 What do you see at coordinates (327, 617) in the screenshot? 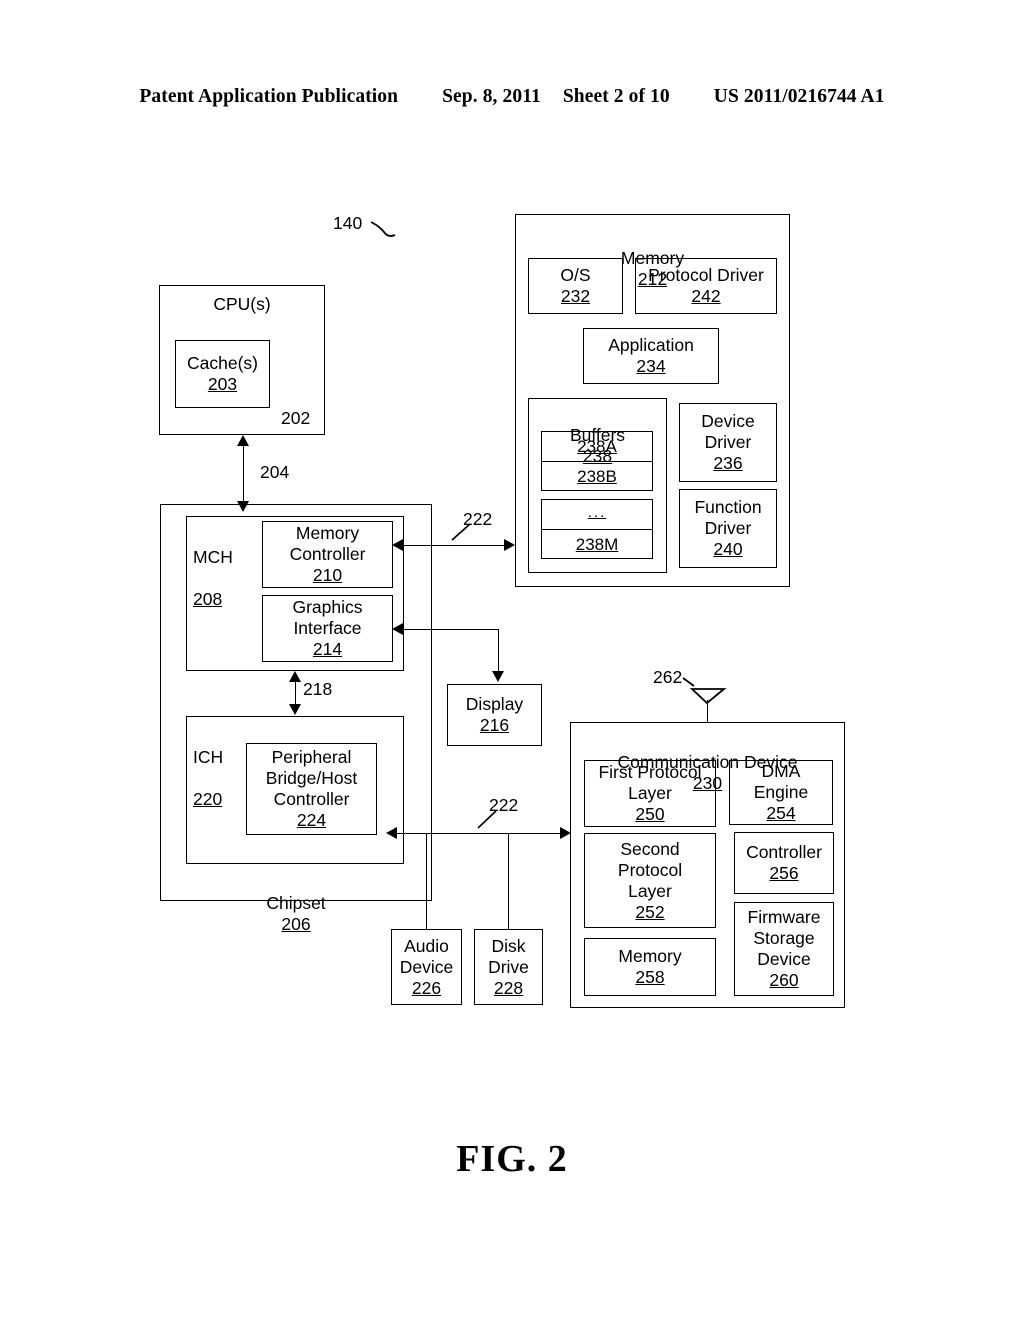
I see `graphics-interface-title: Graphics Interface` at bounding box center [327, 617].